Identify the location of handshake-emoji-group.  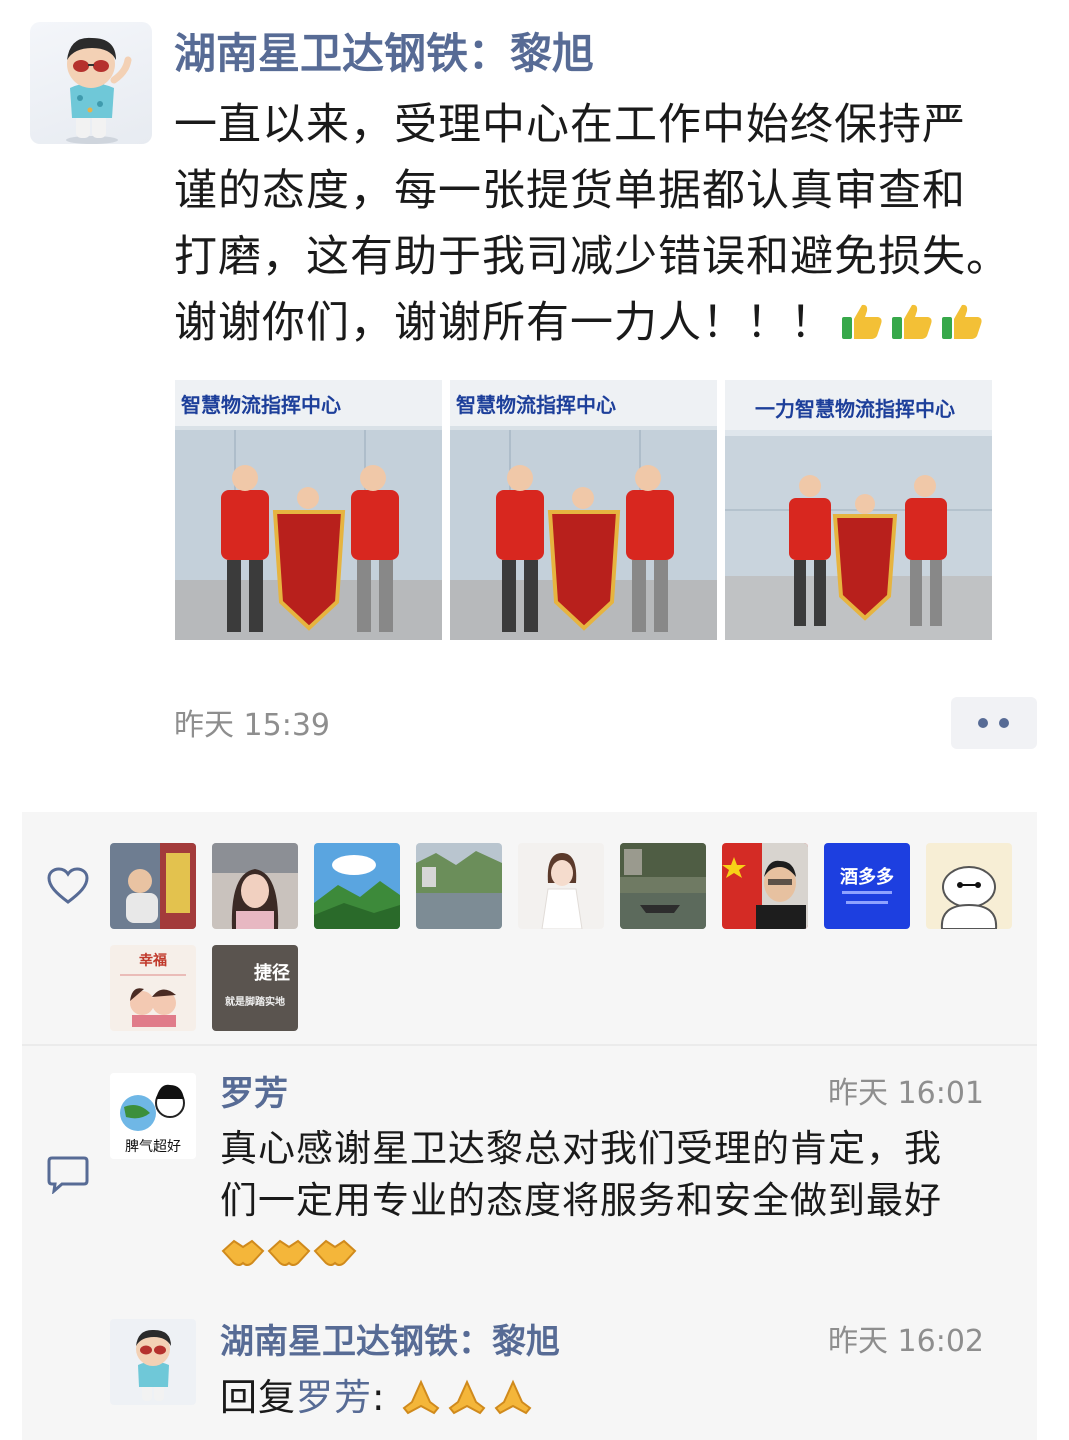
(581, 1253).